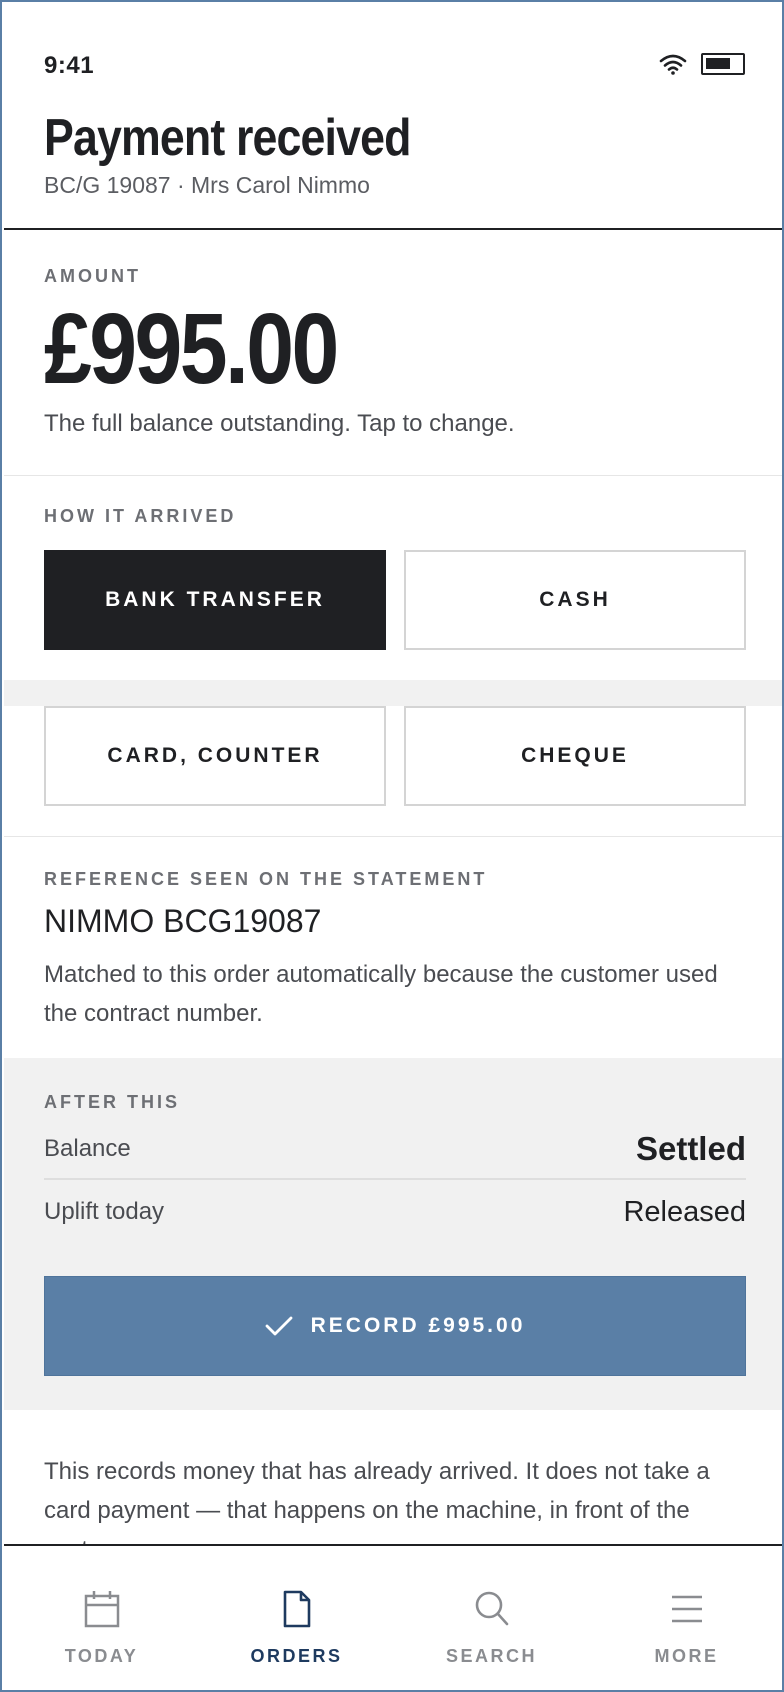 Image resolution: width=784 pixels, height=1692 pixels. Describe the element at coordinates (207, 185) in the screenshot. I see `page-subtitle: BC/G 19087 · Mrs Carol Nimmo` at that location.